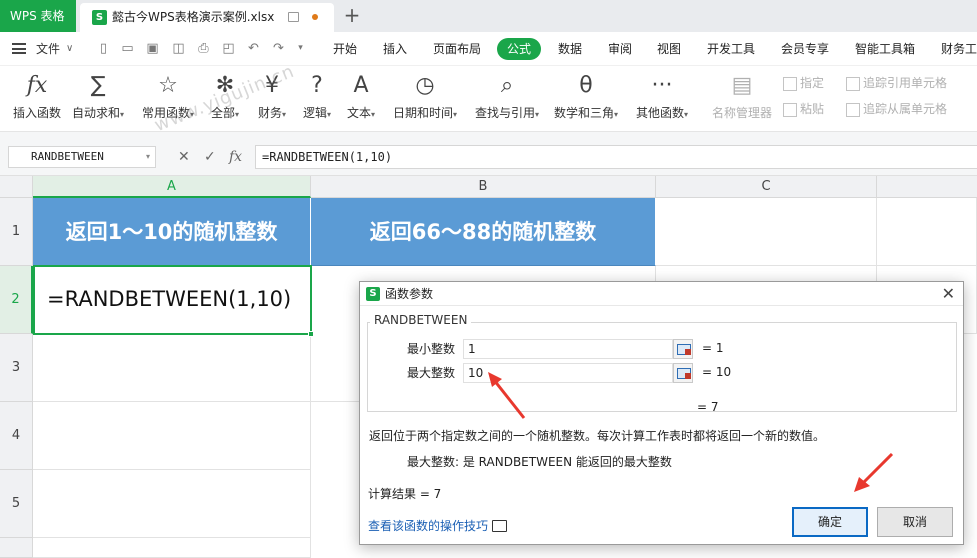 The width and height of the screenshot is (977, 558). What do you see at coordinates (662, 85) in the screenshot?
I see `more-dots-icon: ···` at bounding box center [662, 85].